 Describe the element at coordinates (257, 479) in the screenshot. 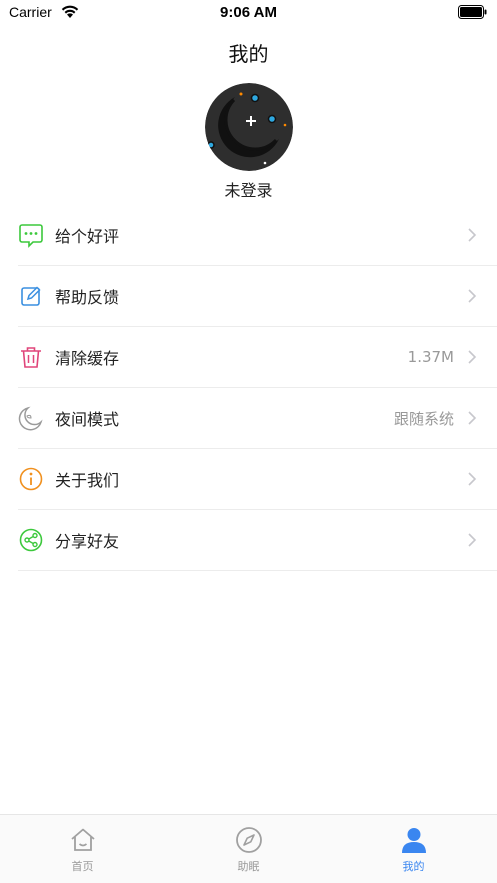

I see `menu-item-about: 关于我们` at that location.